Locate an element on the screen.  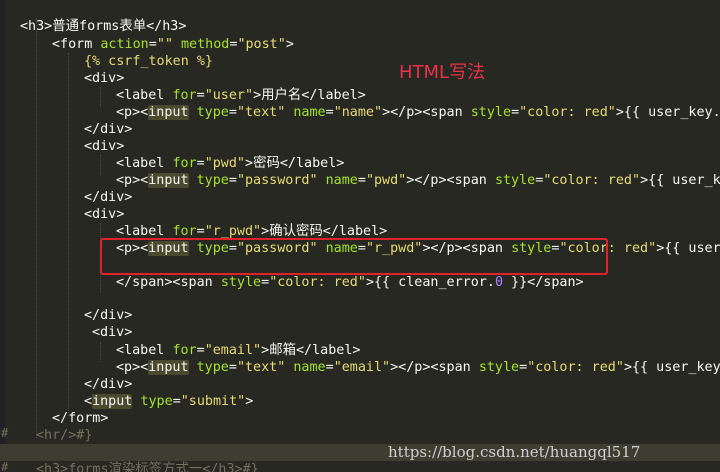
code-token: </form> is located at coordinates (80, 418).